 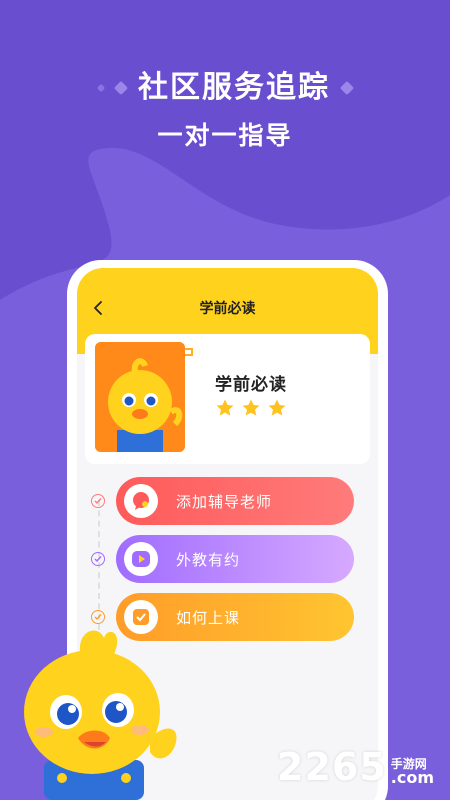 I want to click on step-label: 添加辅导老师, so click(x=224, y=501).